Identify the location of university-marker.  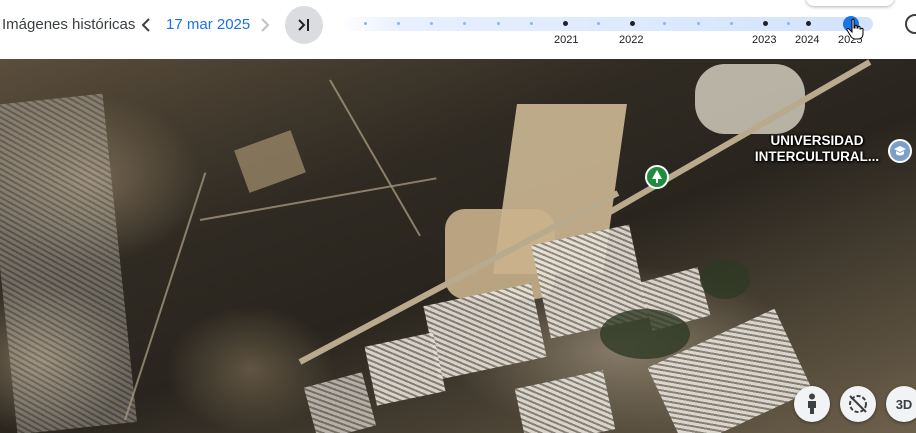
(900, 151).